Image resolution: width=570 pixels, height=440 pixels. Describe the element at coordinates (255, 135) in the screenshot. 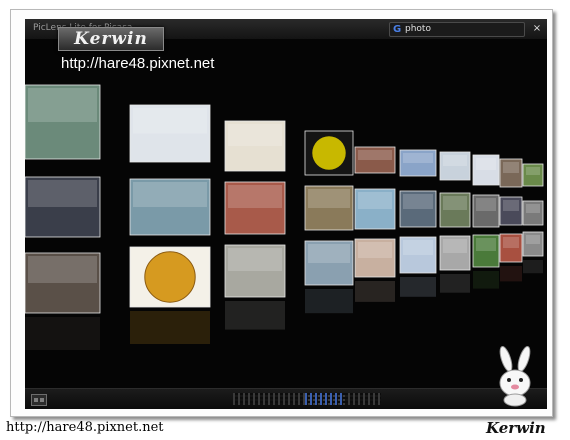

I see `photo-sketch-figures-highlight` at that location.